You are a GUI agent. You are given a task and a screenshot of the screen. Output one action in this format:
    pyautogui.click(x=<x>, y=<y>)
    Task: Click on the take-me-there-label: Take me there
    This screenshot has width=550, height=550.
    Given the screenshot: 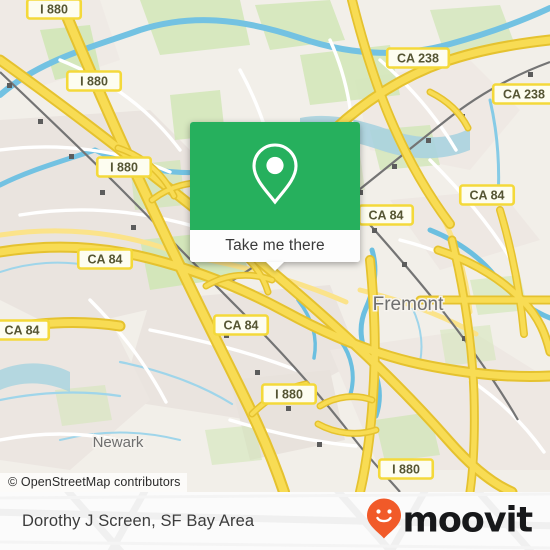 What is the action you would take?
    pyautogui.click(x=275, y=245)
    